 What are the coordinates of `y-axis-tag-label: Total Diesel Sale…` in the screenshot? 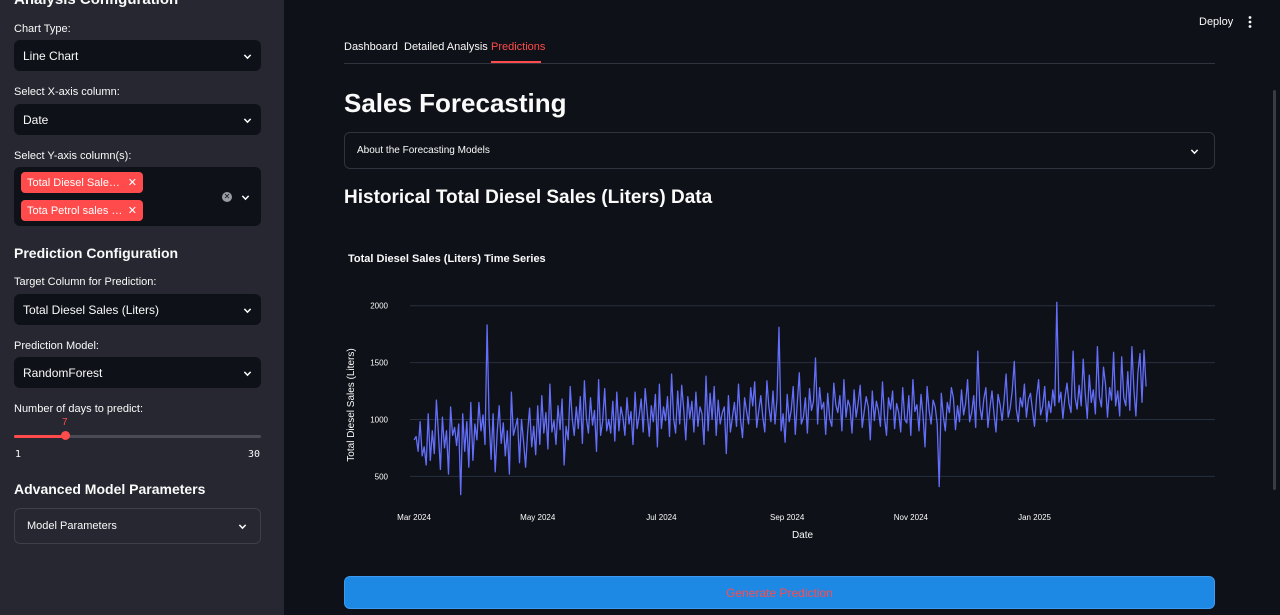 It's located at (73, 182).